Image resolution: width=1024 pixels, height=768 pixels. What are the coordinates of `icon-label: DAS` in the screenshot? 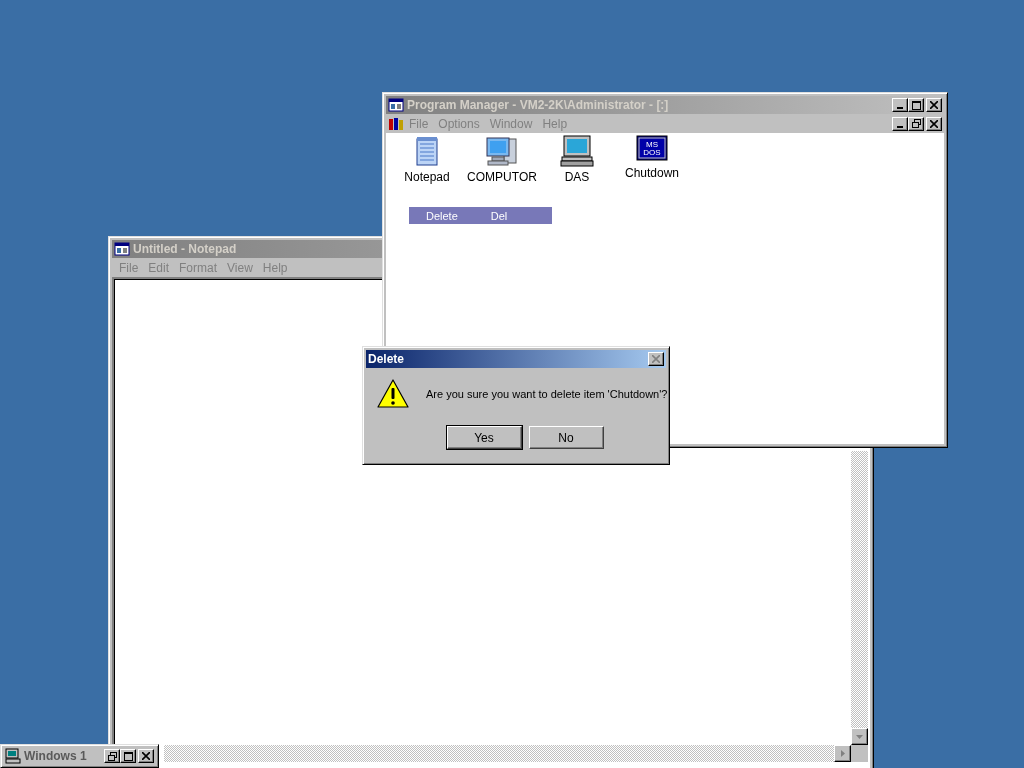 It's located at (577, 177).